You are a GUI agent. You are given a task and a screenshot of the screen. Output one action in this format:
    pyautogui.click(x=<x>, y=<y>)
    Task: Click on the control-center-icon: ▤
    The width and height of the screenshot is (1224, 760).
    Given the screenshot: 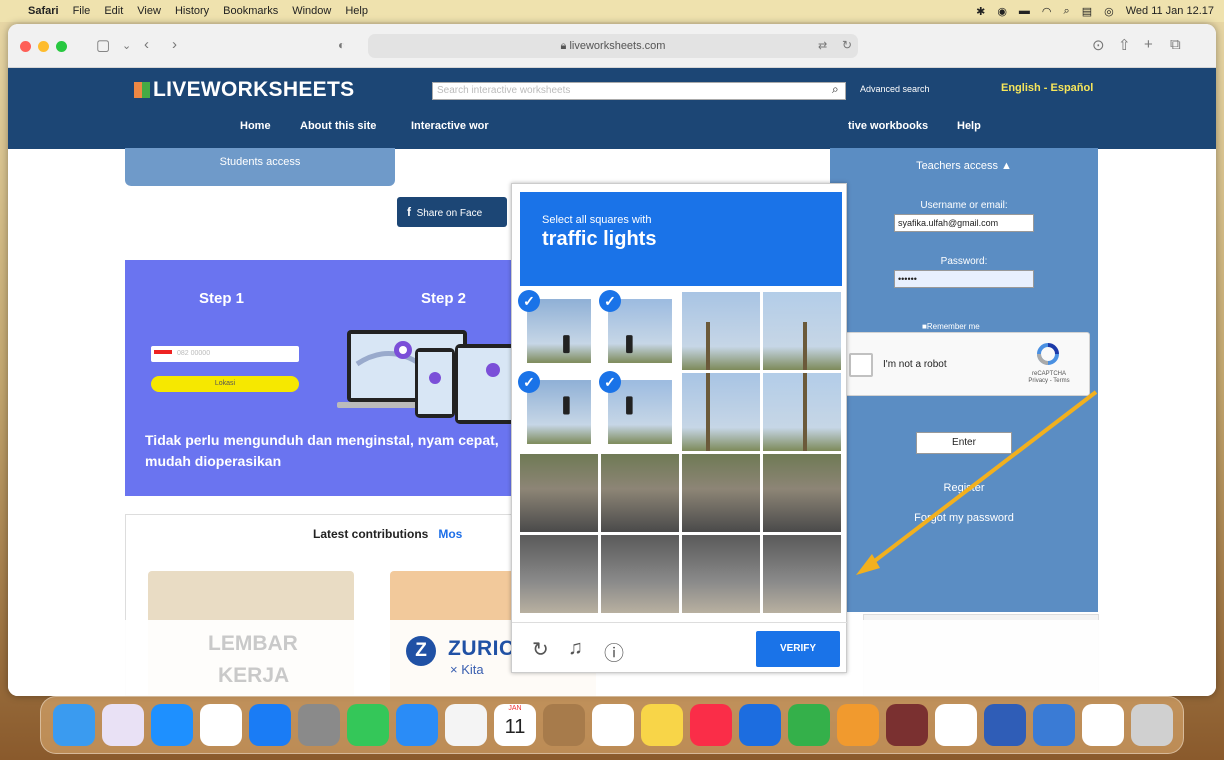 What is the action you would take?
    pyautogui.click(x=1087, y=11)
    